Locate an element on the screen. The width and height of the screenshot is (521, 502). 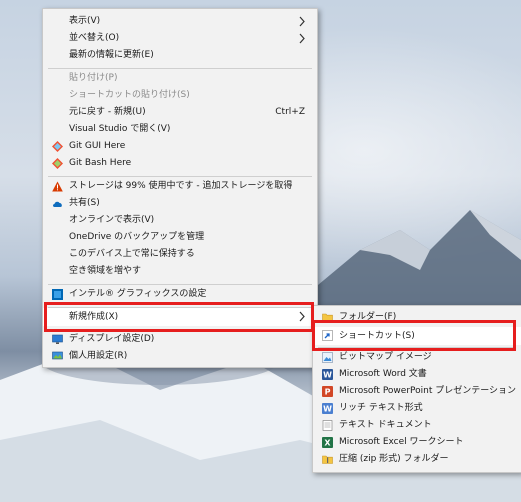
menu-item-open-visual-studio: Visual Studio で開く(V) is located at coordinates (180, 129).